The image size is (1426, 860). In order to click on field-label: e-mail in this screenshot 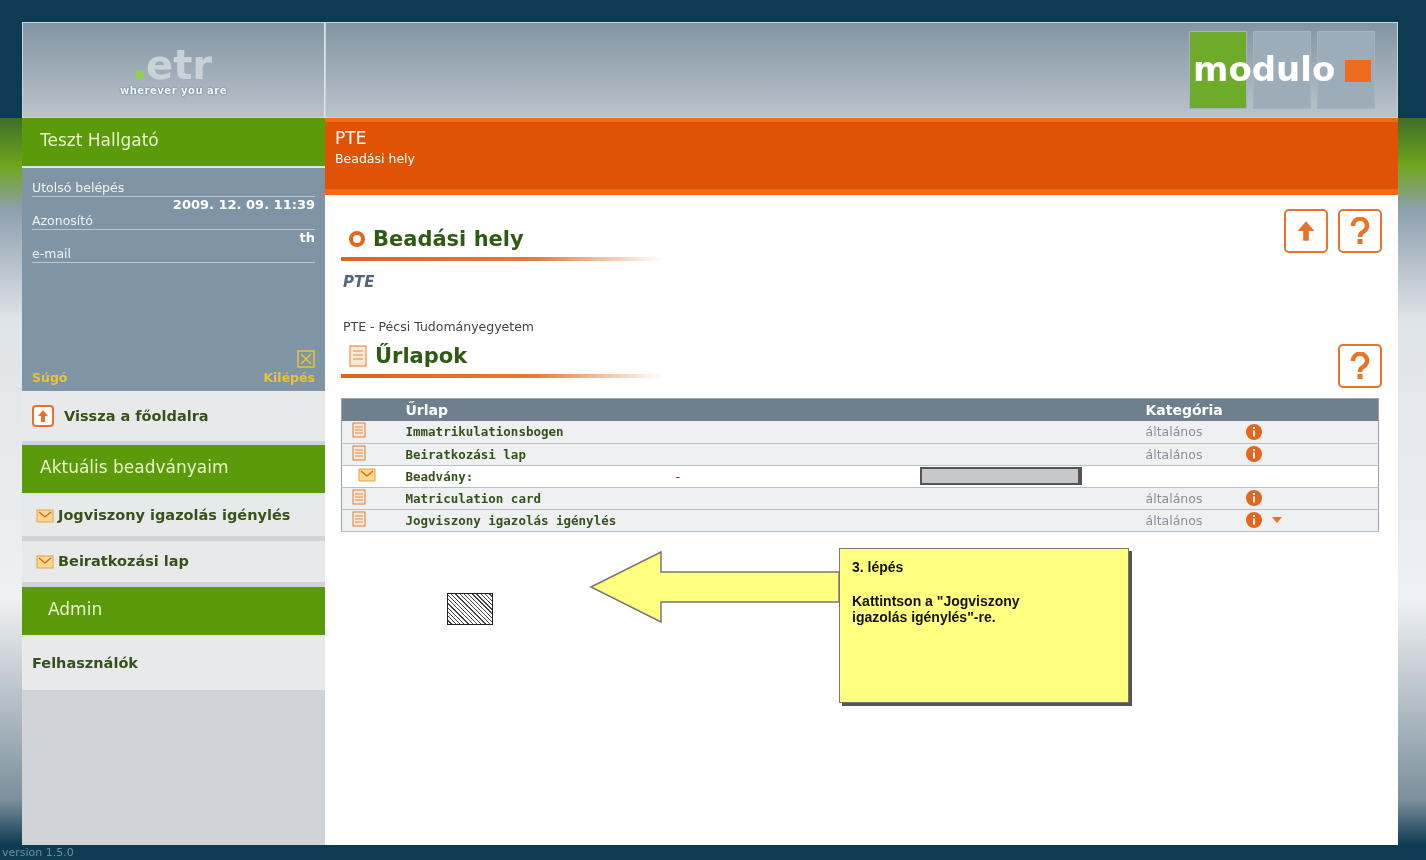, I will do `click(173, 254)`.